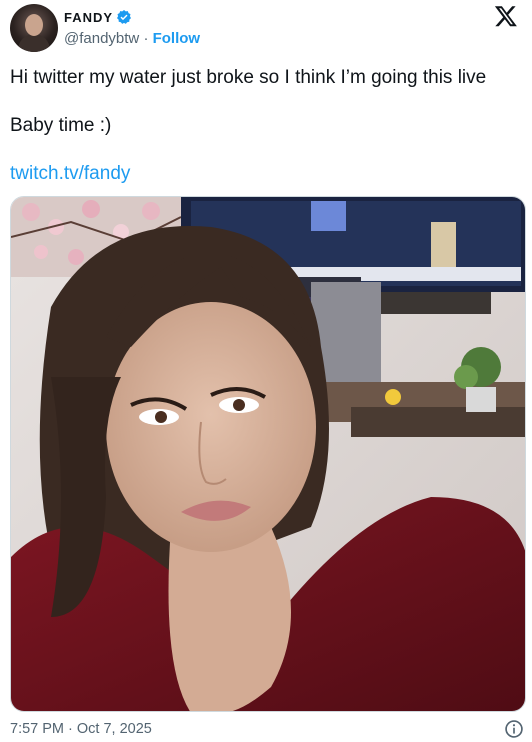 The image size is (532, 742). What do you see at coordinates (132, 28) in the screenshot?
I see `author-info: FANDY @fandybtw · Follow` at bounding box center [132, 28].